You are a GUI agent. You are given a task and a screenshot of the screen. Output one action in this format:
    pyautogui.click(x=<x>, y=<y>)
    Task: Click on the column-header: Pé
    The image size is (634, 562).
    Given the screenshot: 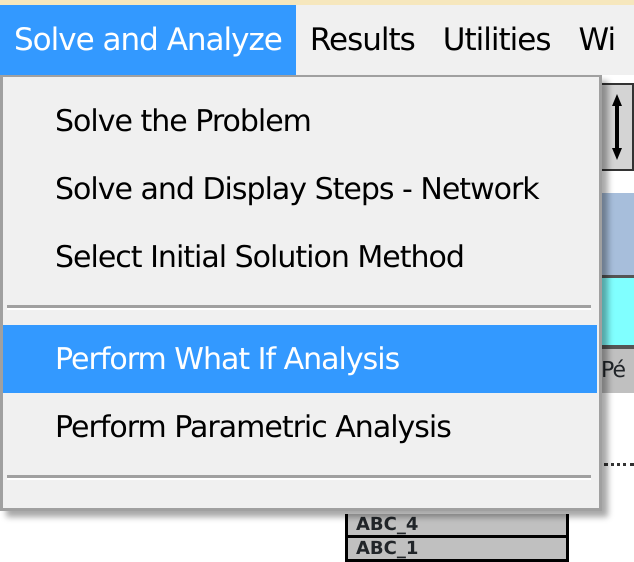 What is the action you would take?
    pyautogui.click(x=617, y=369)
    